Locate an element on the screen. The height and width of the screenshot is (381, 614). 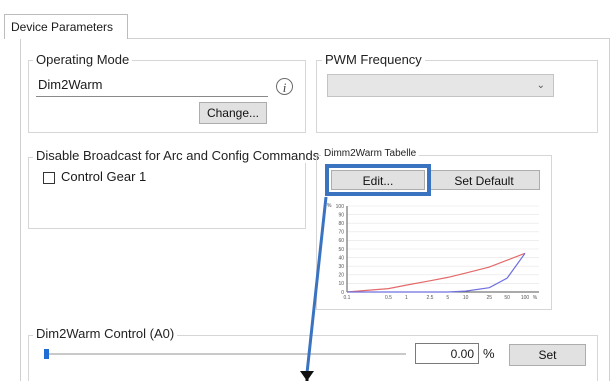
control-gear-1-label: Control Gear 1 is located at coordinates (104, 176).